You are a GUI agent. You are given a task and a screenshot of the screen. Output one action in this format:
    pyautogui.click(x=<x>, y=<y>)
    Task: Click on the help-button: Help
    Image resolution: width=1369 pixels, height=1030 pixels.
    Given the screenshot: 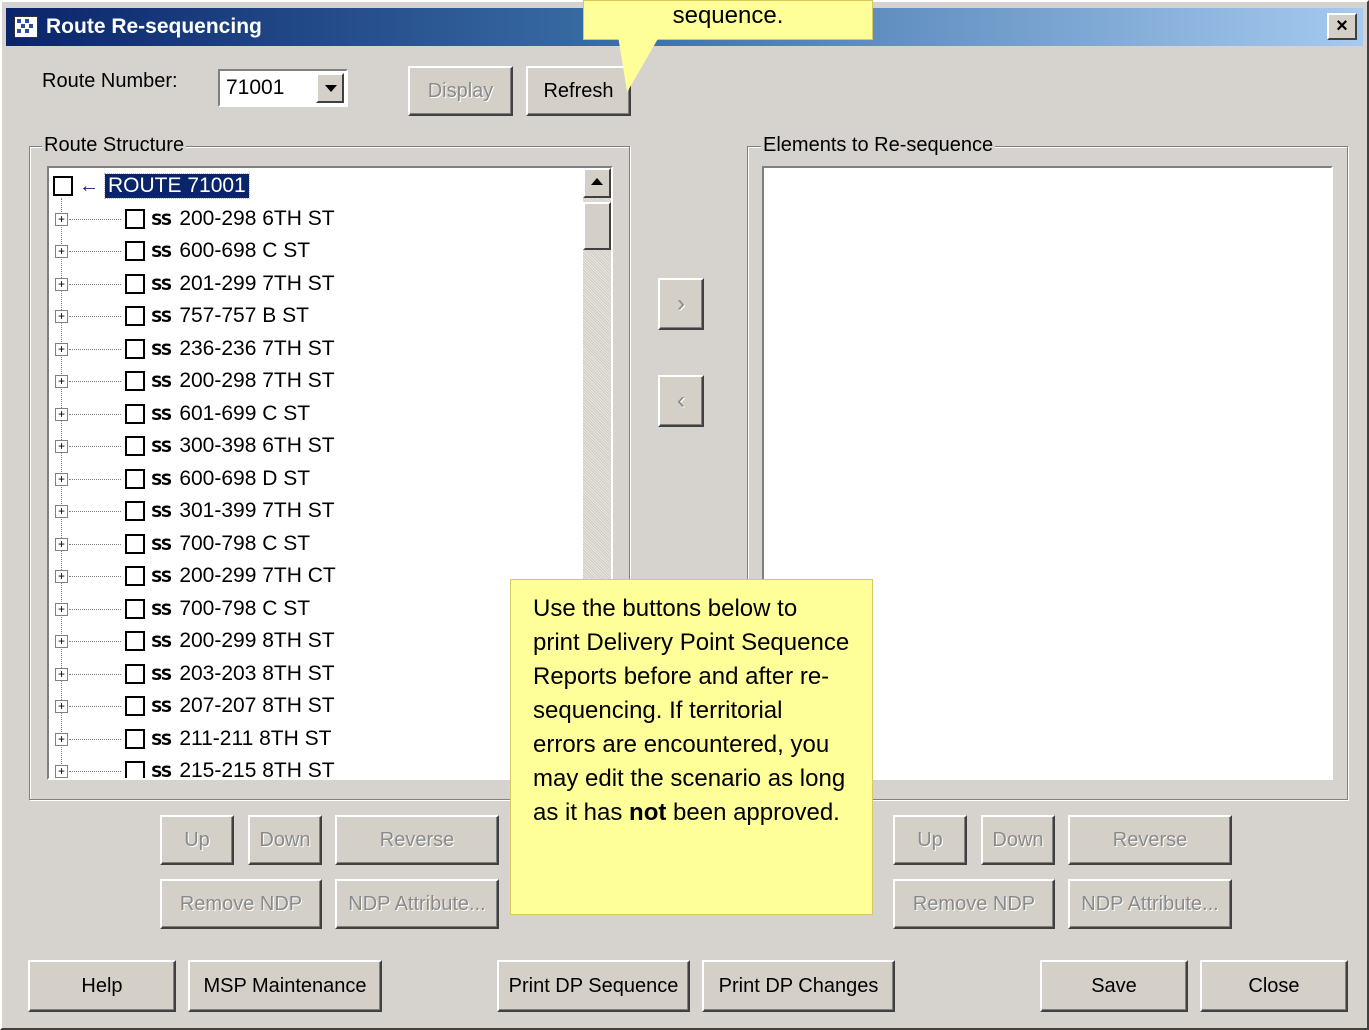 What is the action you would take?
    pyautogui.click(x=102, y=986)
    